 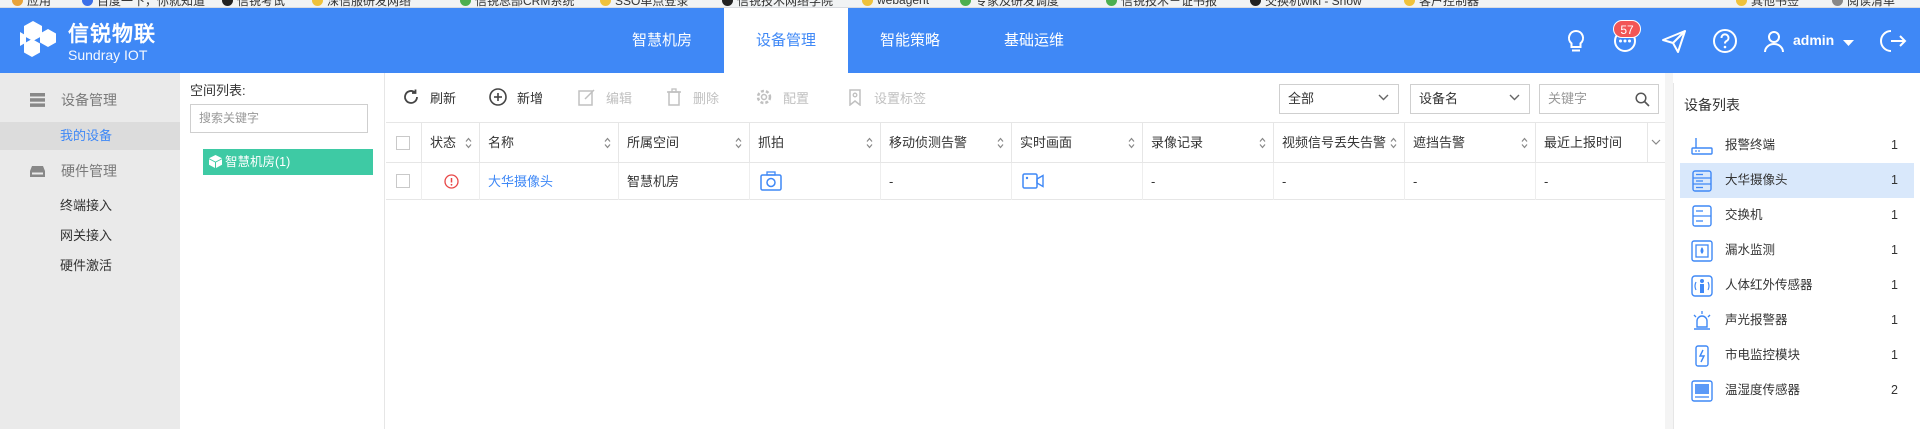 What do you see at coordinates (1599, 99) in the screenshot?
I see `keyword-search-input: 关键字` at bounding box center [1599, 99].